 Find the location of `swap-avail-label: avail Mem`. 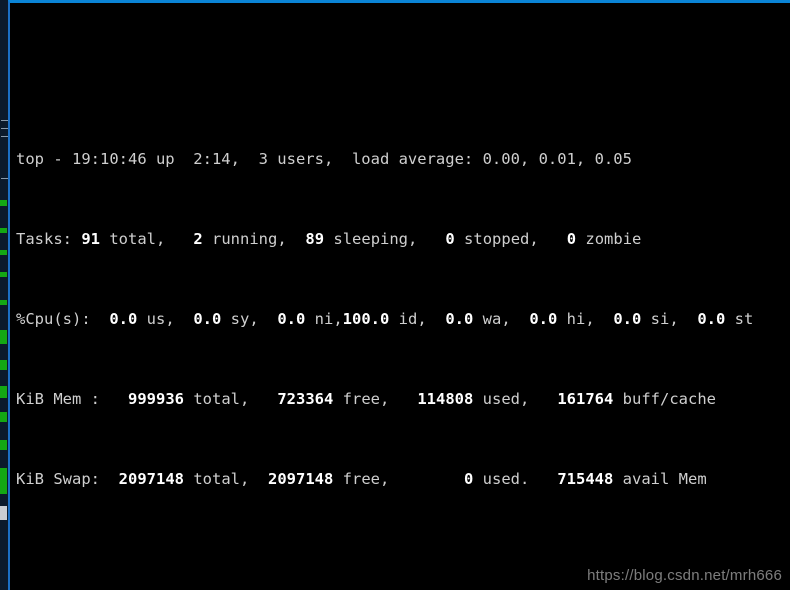

swap-avail-label: avail Mem is located at coordinates (660, 479).